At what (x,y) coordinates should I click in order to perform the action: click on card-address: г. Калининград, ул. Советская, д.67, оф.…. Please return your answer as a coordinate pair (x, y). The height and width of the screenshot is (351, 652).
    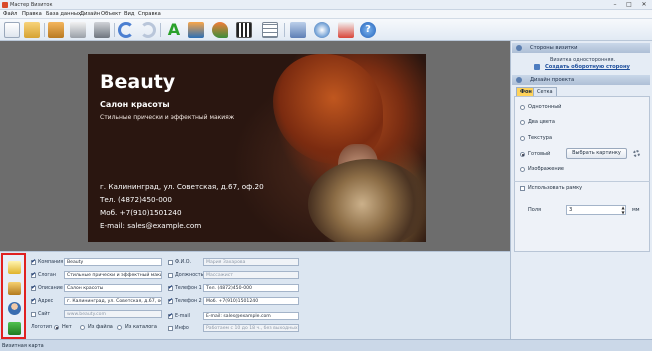
    Looking at the image, I should click on (182, 186).